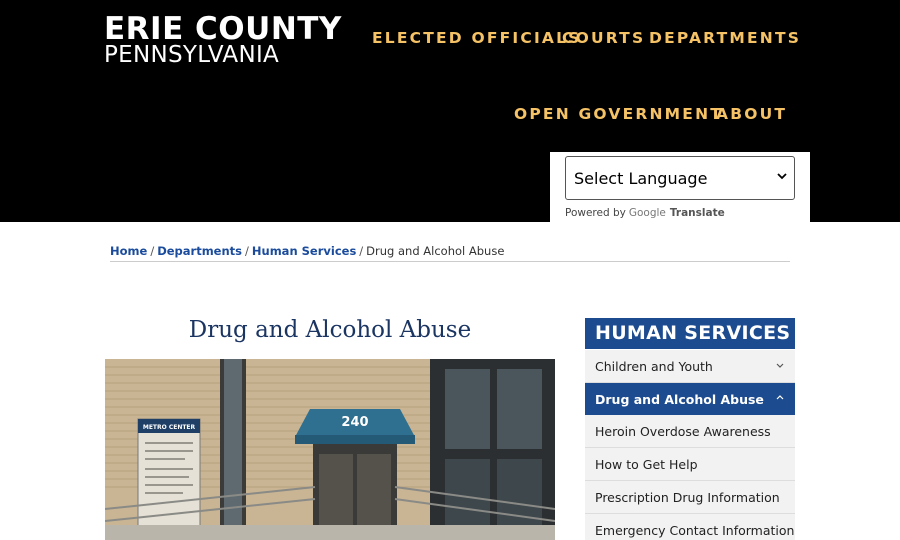 The height and width of the screenshot is (540, 900). Describe the element at coordinates (595, 213) in the screenshot. I see `powered-by-label: Powered by` at that location.